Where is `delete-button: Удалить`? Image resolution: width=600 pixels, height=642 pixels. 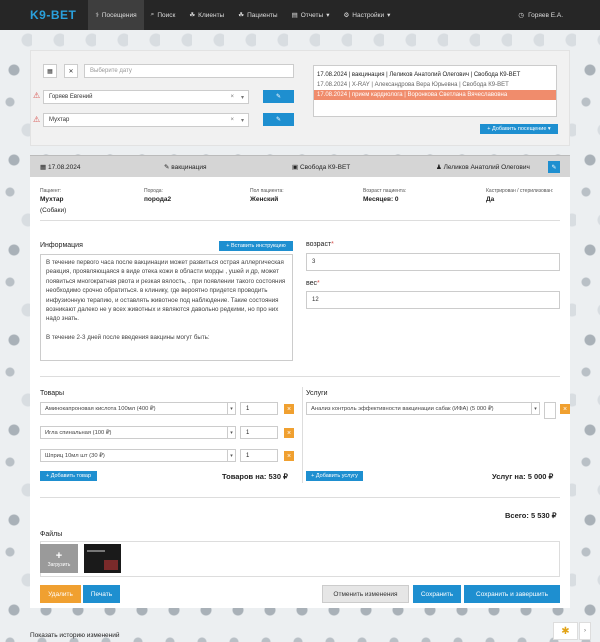
delete-button: Удалить is located at coordinates (60, 594).